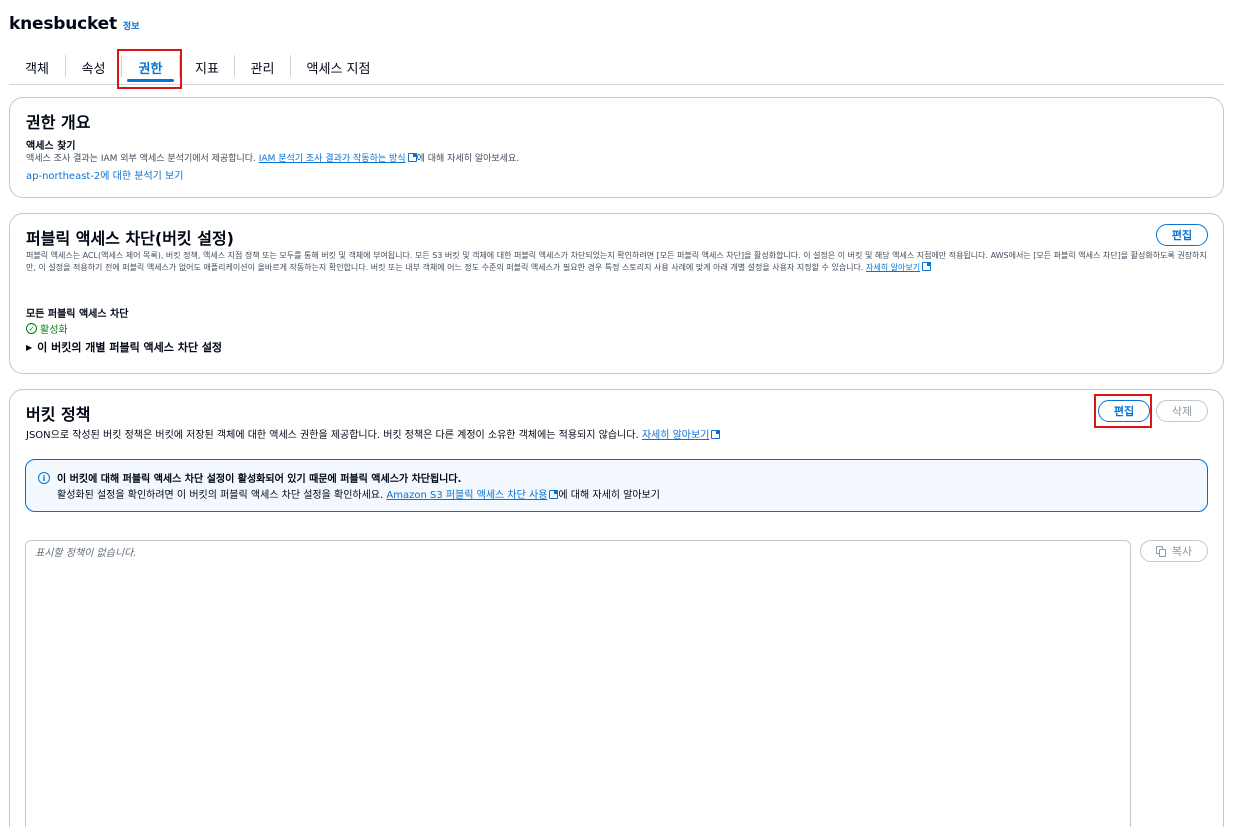 The width and height of the screenshot is (1233, 827). Describe the element at coordinates (468, 159) in the screenshot. I see `overview-description-suffix: 에 대해 자세히 알아보세요.` at that location.